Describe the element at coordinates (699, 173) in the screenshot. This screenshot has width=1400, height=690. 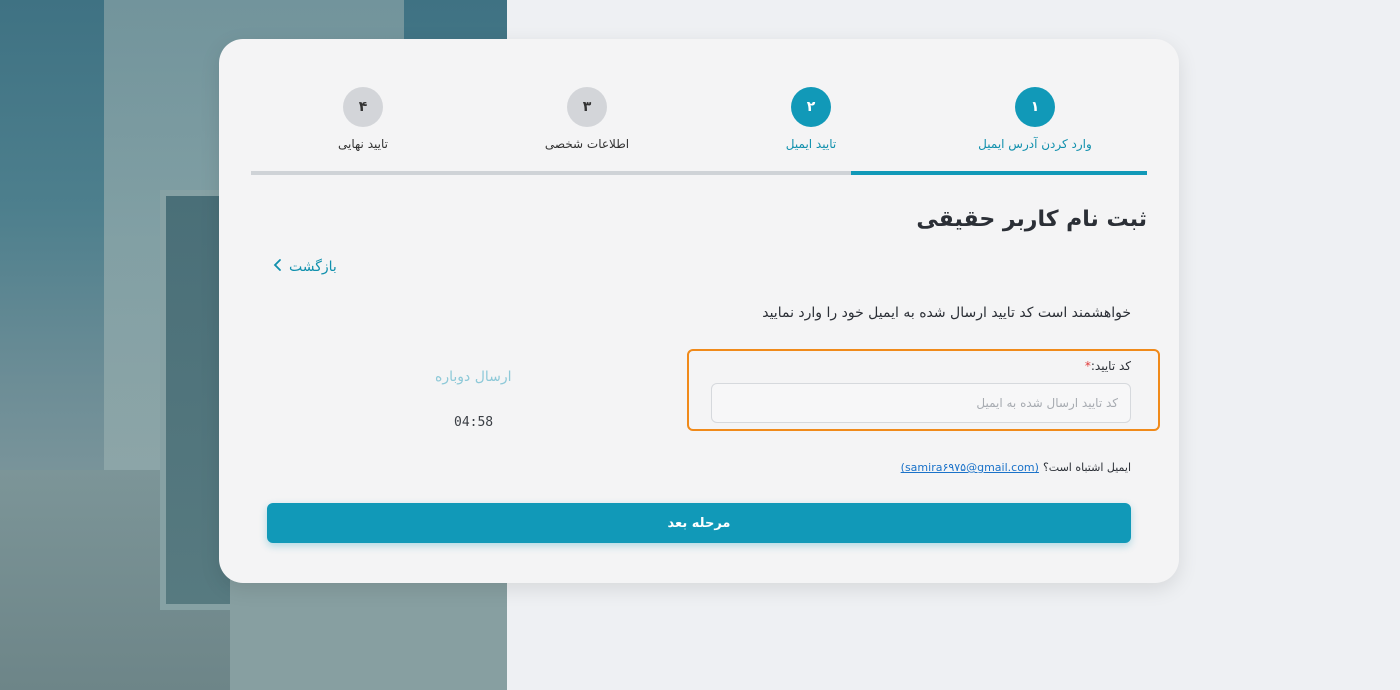
I see `progress-track` at that location.